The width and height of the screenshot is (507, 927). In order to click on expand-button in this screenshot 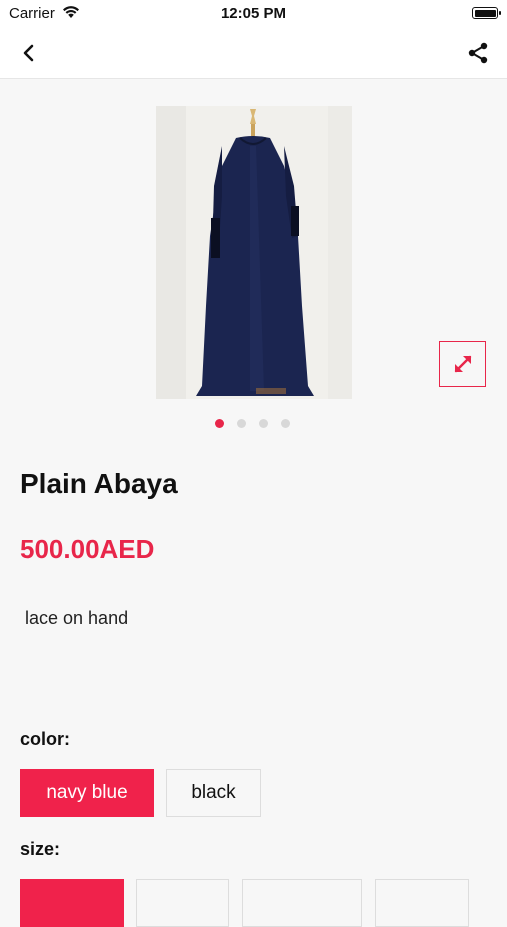, I will do `click(462, 364)`.